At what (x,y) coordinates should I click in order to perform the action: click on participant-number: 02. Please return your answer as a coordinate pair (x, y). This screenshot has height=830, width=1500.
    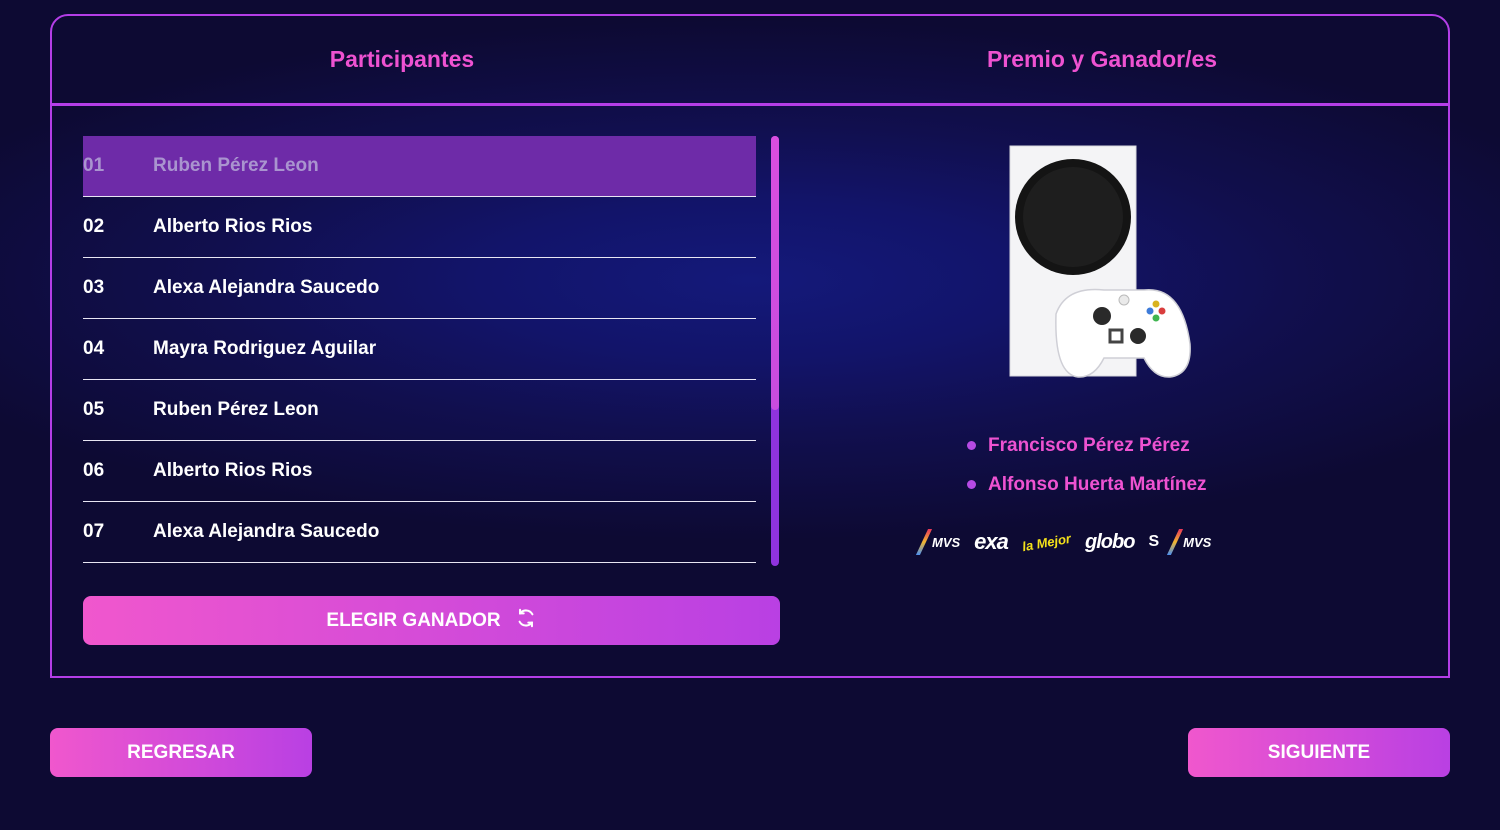
    Looking at the image, I should click on (94, 226).